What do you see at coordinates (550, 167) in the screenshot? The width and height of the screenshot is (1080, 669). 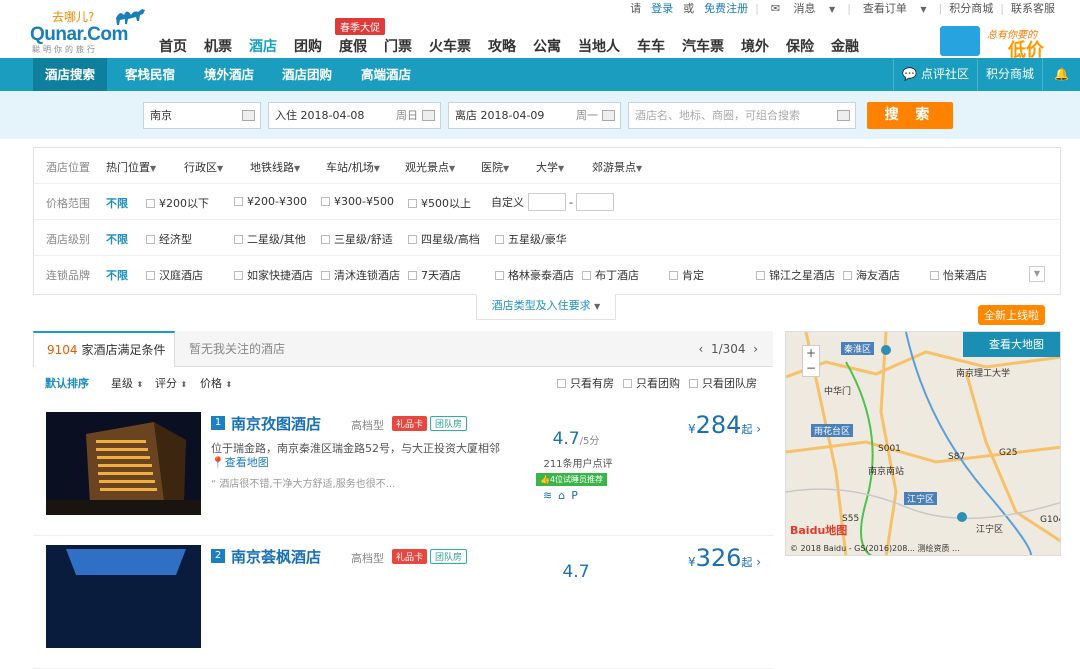 I see `filter-university: 大学▼` at bounding box center [550, 167].